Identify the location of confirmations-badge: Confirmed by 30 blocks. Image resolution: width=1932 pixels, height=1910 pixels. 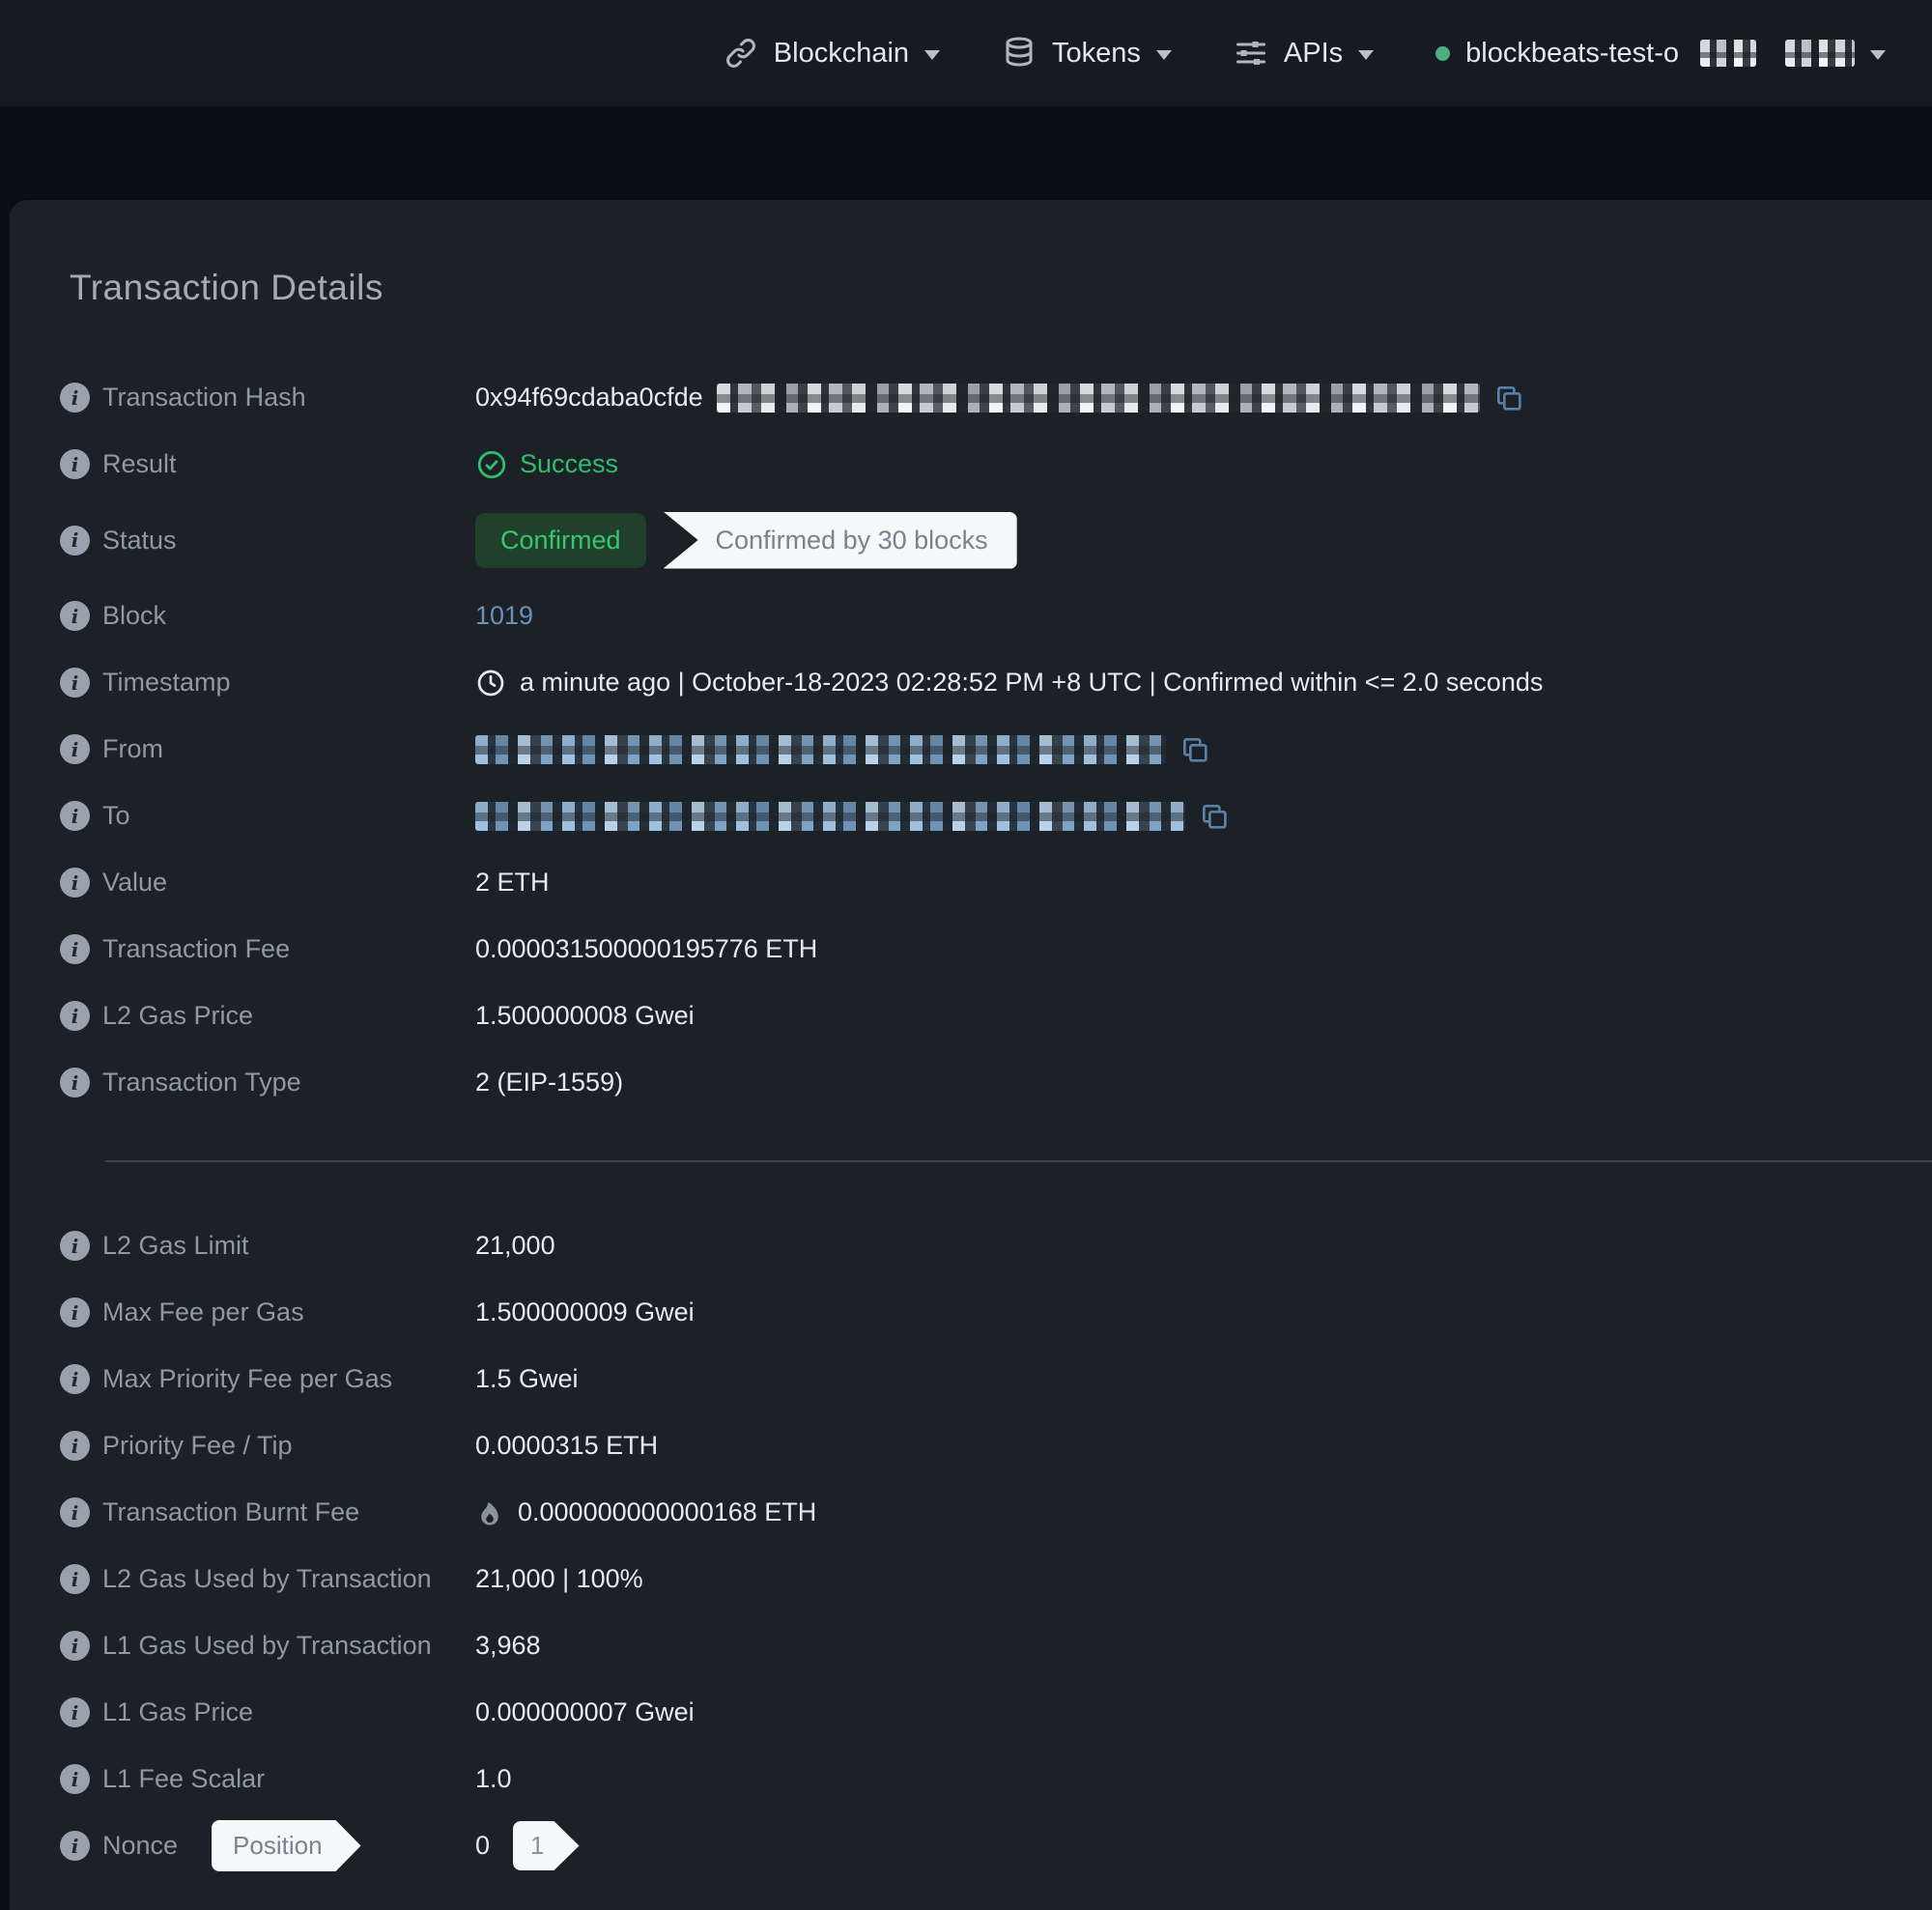
(840, 540).